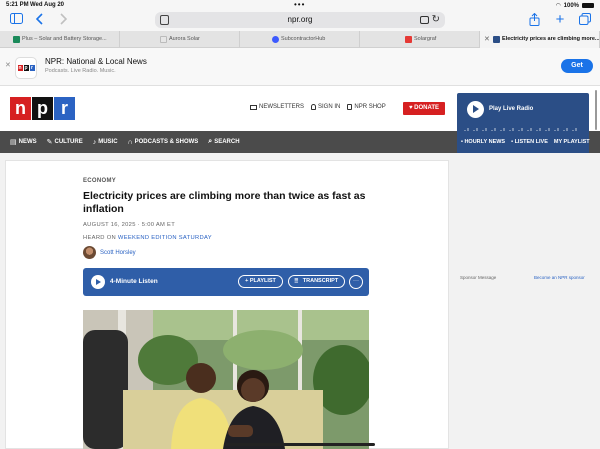  What do you see at coordinates (529, 142) in the screenshot?
I see `listen-live-link: • LISTEN LIVE` at bounding box center [529, 142].